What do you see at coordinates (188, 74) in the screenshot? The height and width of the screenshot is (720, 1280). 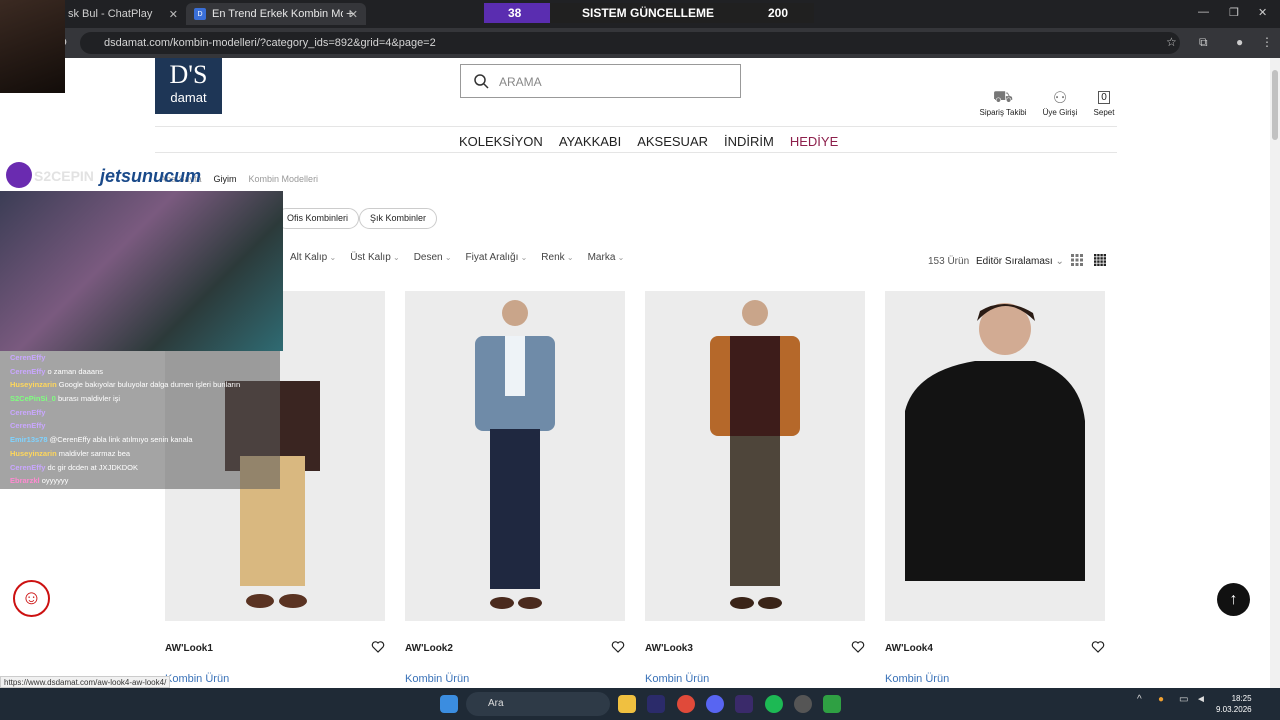 I see `logo-text: D'S` at bounding box center [188, 74].